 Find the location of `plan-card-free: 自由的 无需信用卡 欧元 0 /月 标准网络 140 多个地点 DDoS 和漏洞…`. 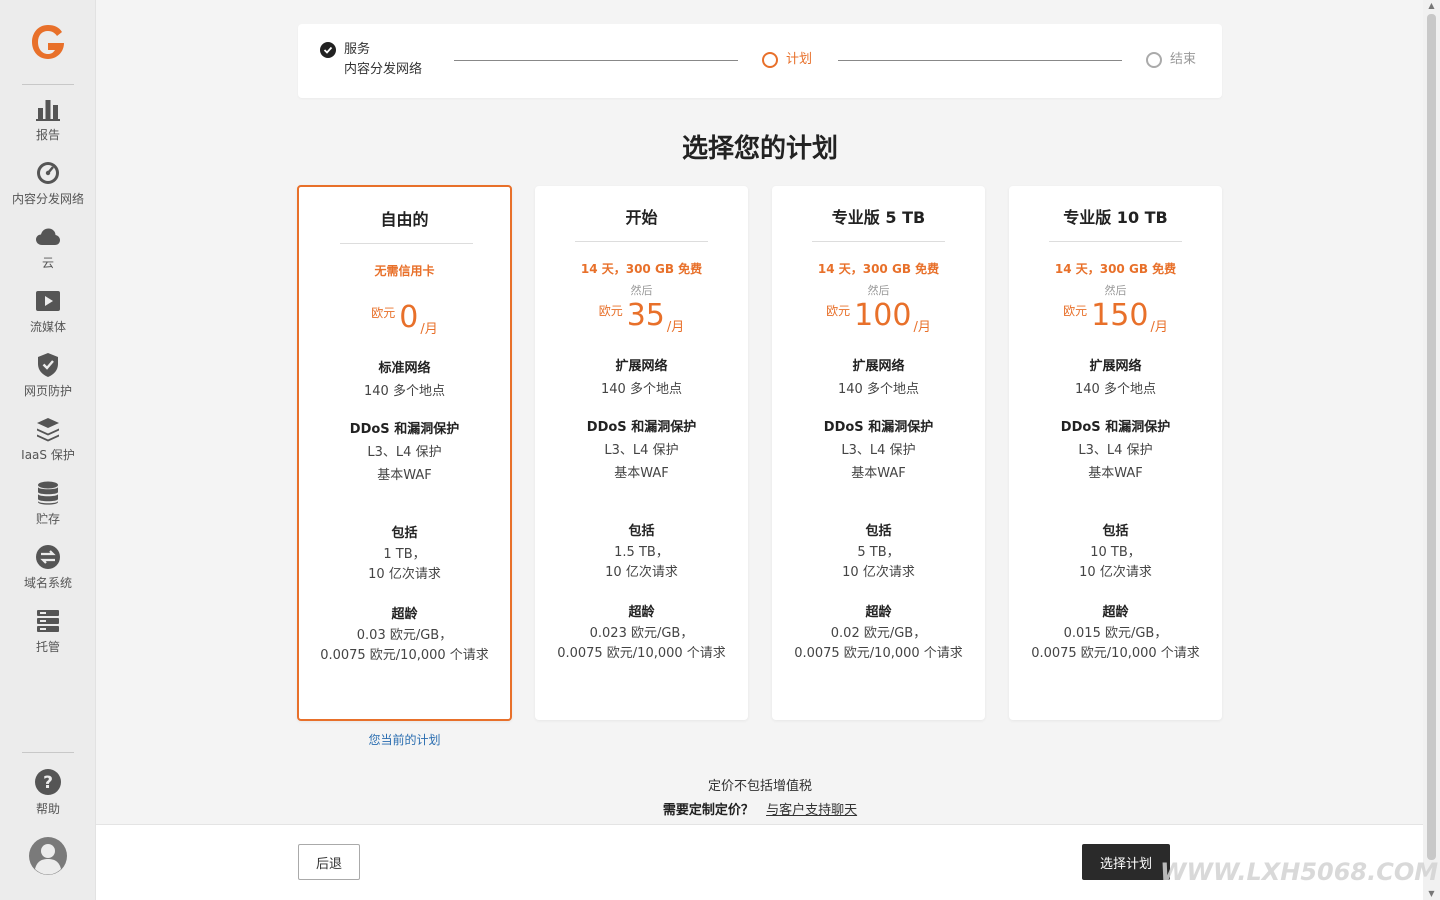

plan-card-free: 自由的 无需信用卡 欧元 0 /月 标准网络 140 多个地点 DDoS 和漏洞… is located at coordinates (404, 453).